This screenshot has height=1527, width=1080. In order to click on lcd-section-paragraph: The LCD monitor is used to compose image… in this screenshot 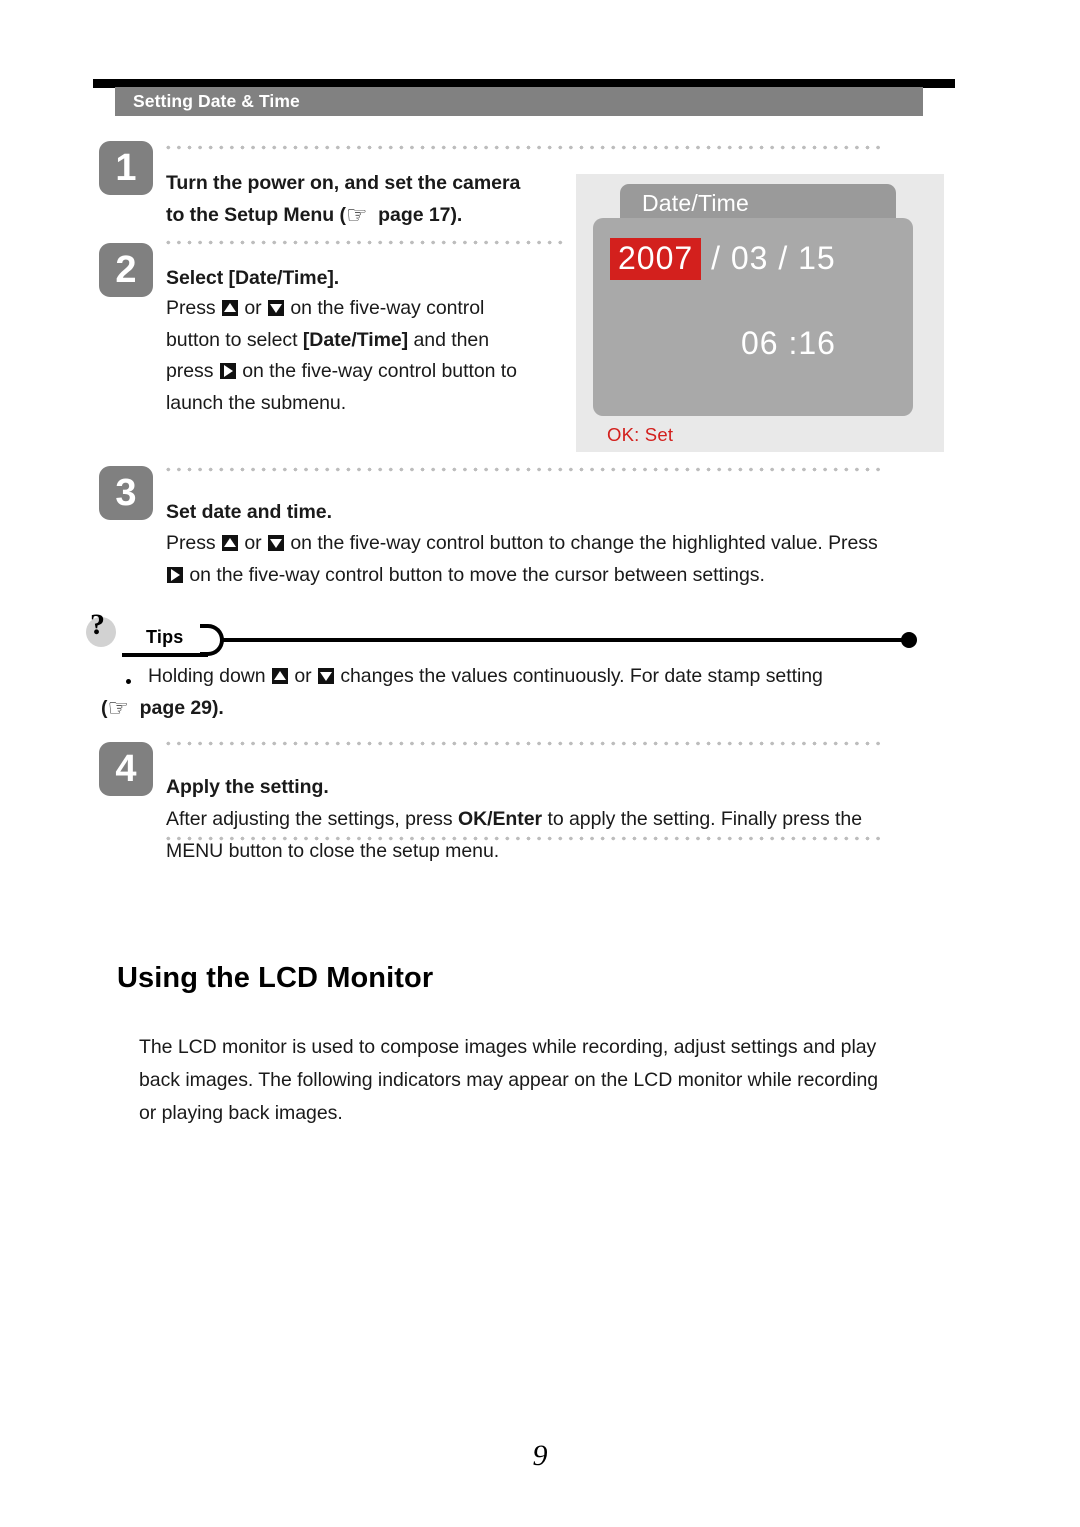, I will do `click(544, 1080)`.